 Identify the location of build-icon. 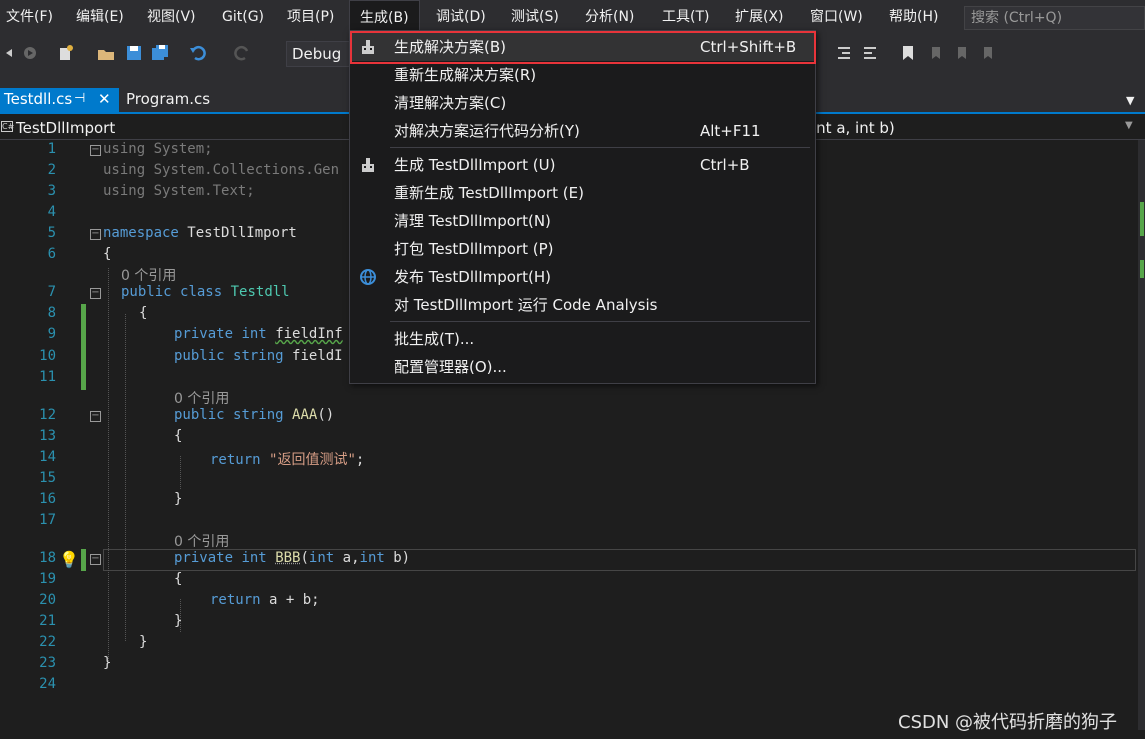
(368, 165).